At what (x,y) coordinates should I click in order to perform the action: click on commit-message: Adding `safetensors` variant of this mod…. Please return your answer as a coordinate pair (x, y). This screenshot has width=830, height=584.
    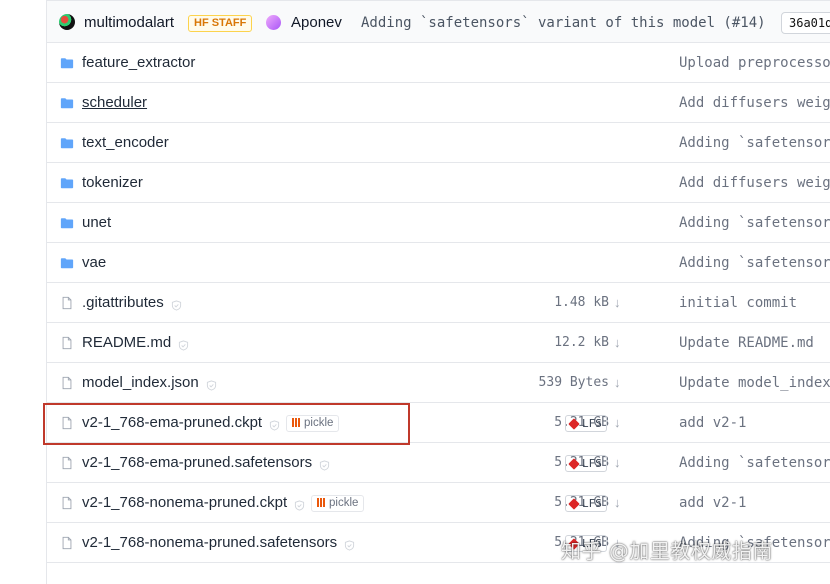
    Looking at the image, I should click on (563, 23).